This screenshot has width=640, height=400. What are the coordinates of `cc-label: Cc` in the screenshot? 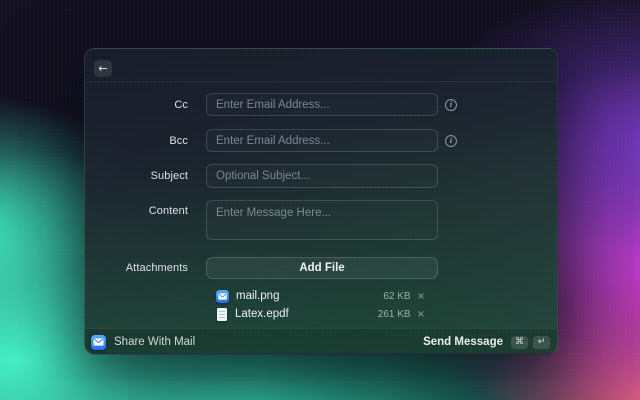 It's located at (181, 104).